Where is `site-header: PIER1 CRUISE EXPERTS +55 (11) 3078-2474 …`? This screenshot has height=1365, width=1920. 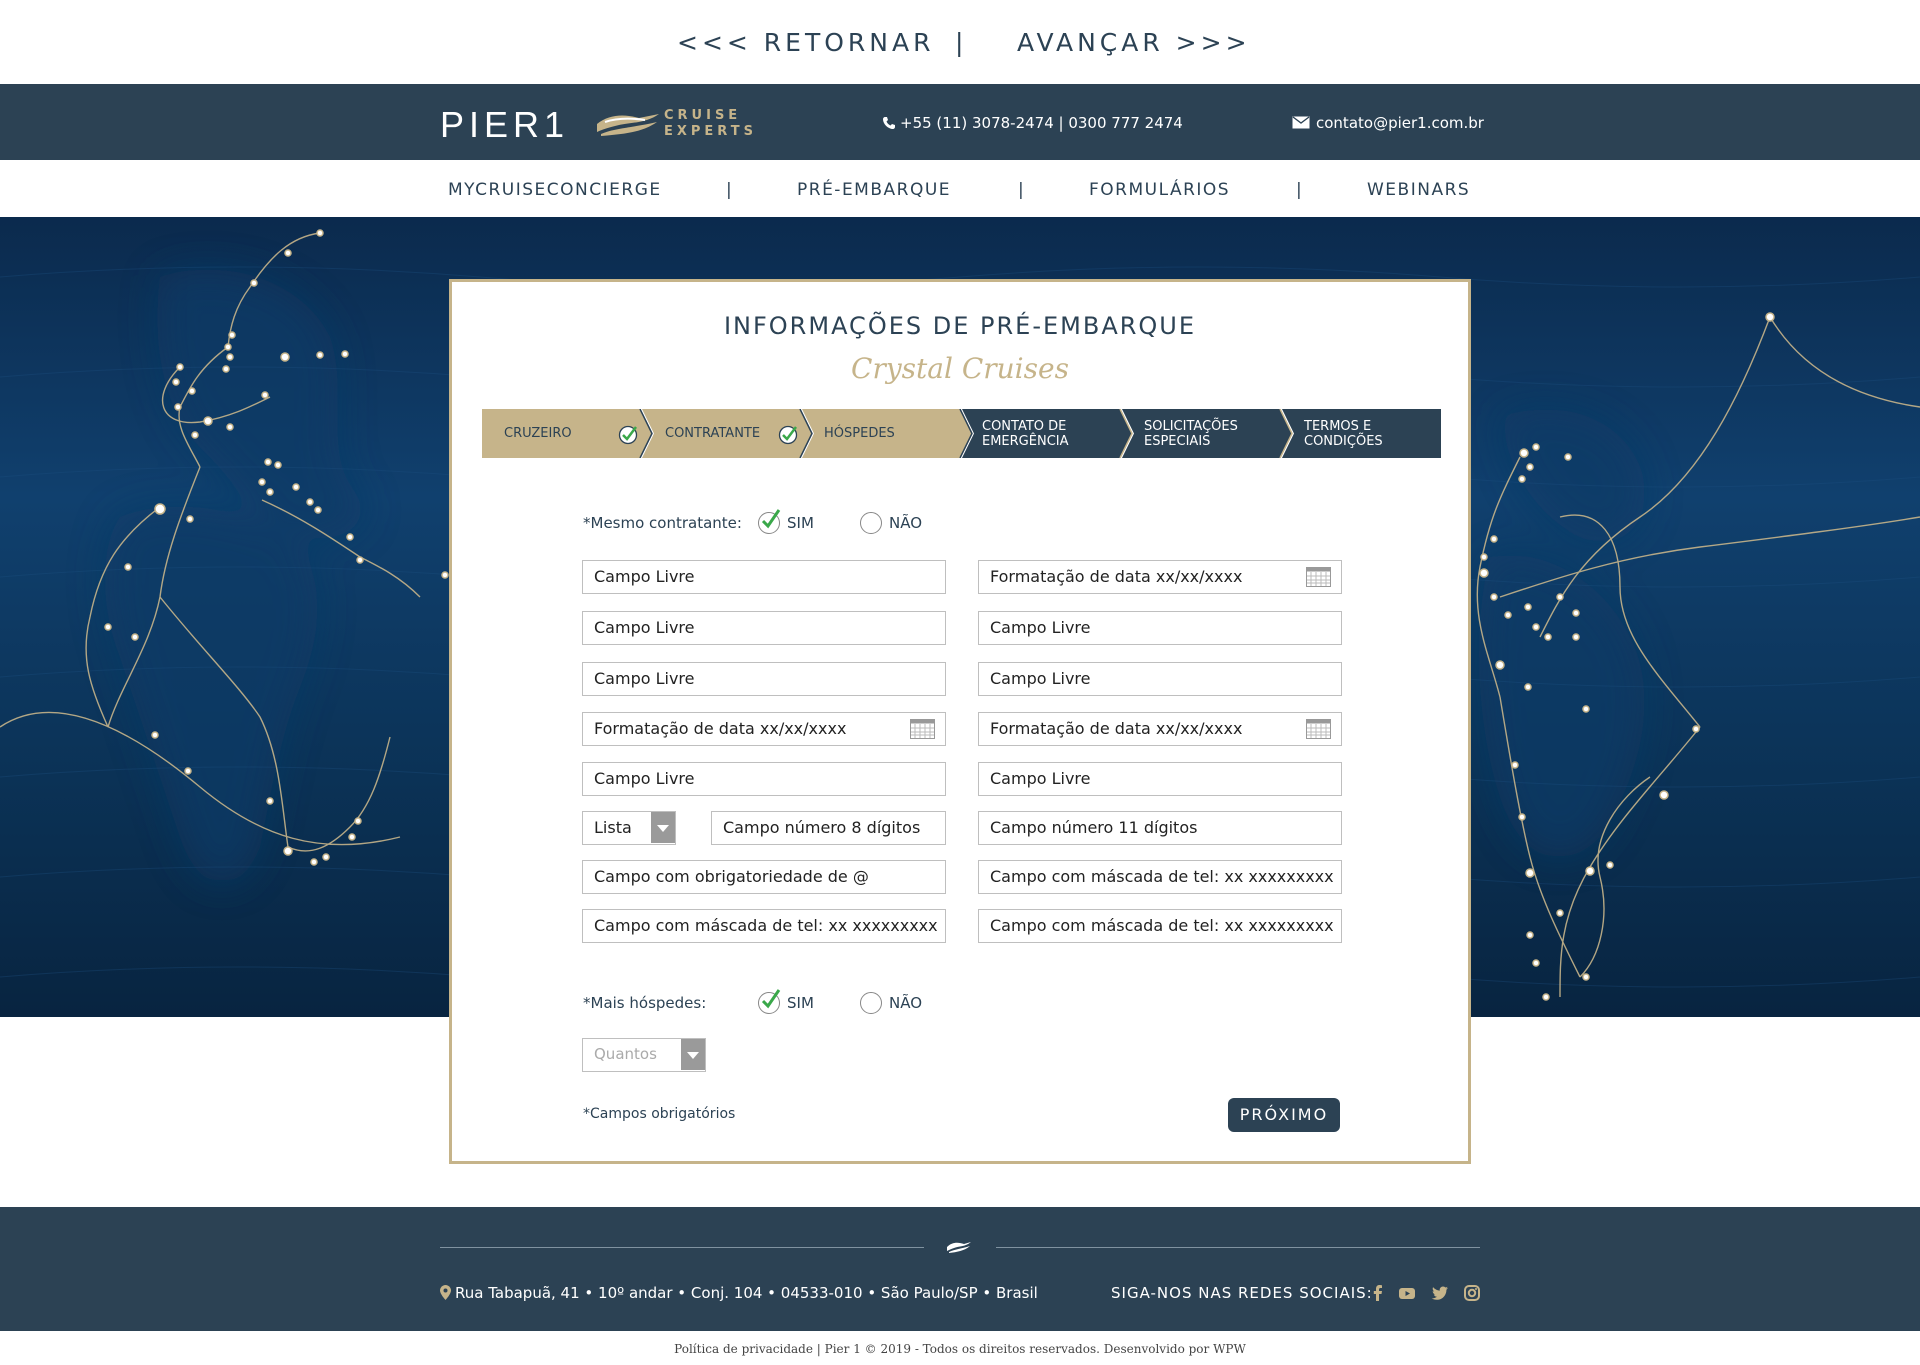
site-header: PIER1 CRUISE EXPERTS +55 (11) 3078-2474 … is located at coordinates (960, 122).